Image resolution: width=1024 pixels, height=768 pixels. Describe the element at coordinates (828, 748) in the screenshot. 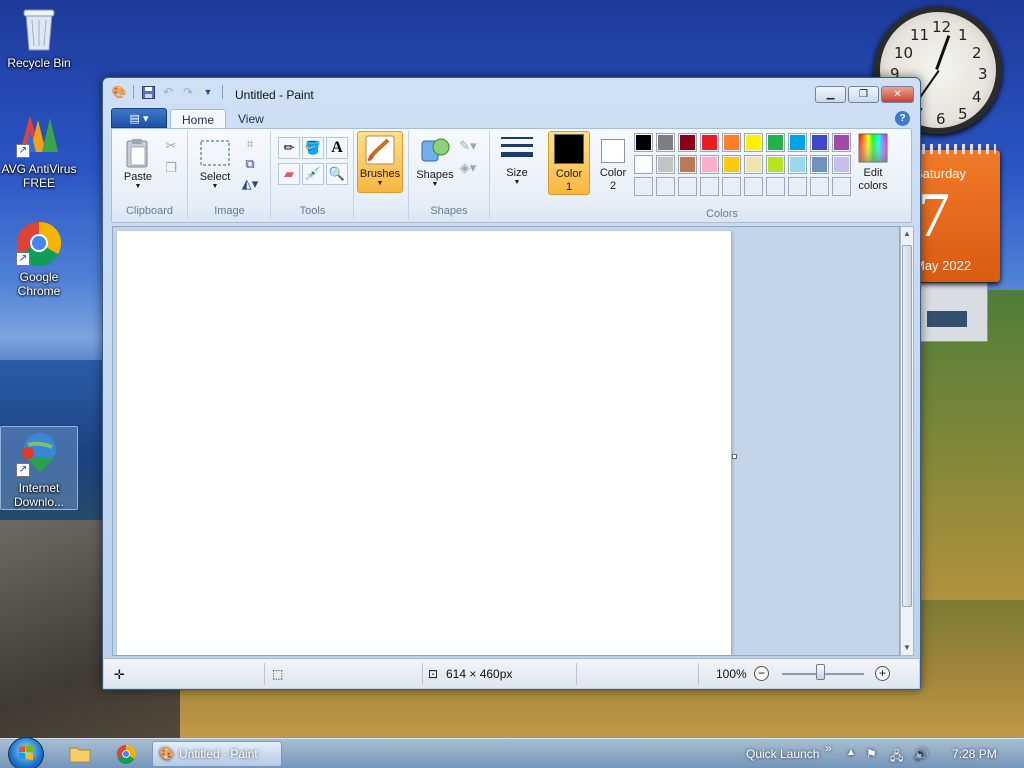

I see `quick-launch-chevron-icon: »` at that location.